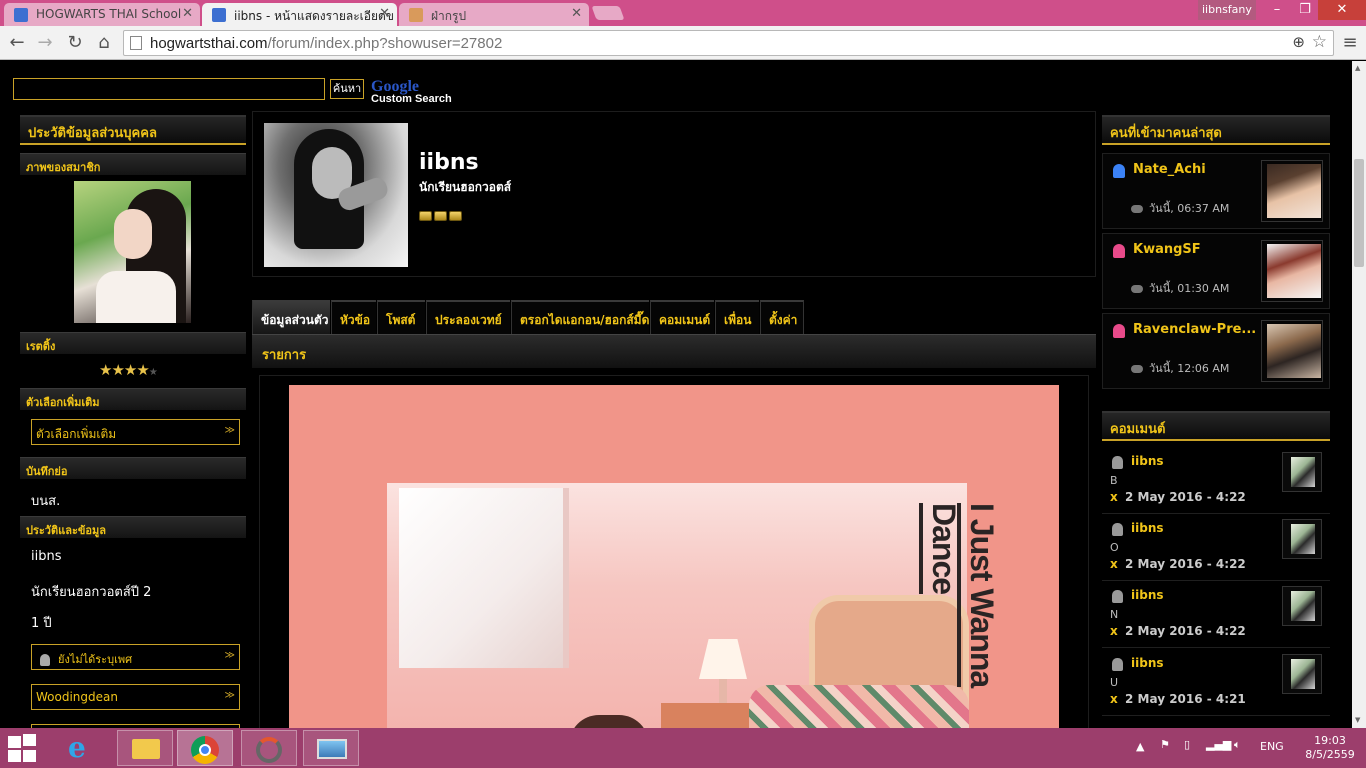  Describe the element at coordinates (683, 748) in the screenshot. I see `windows-taskbar: e ▲ ⚑ ▯ ▂▄▆ 🔈︎ ENG 19:03 8/5/2559` at that location.